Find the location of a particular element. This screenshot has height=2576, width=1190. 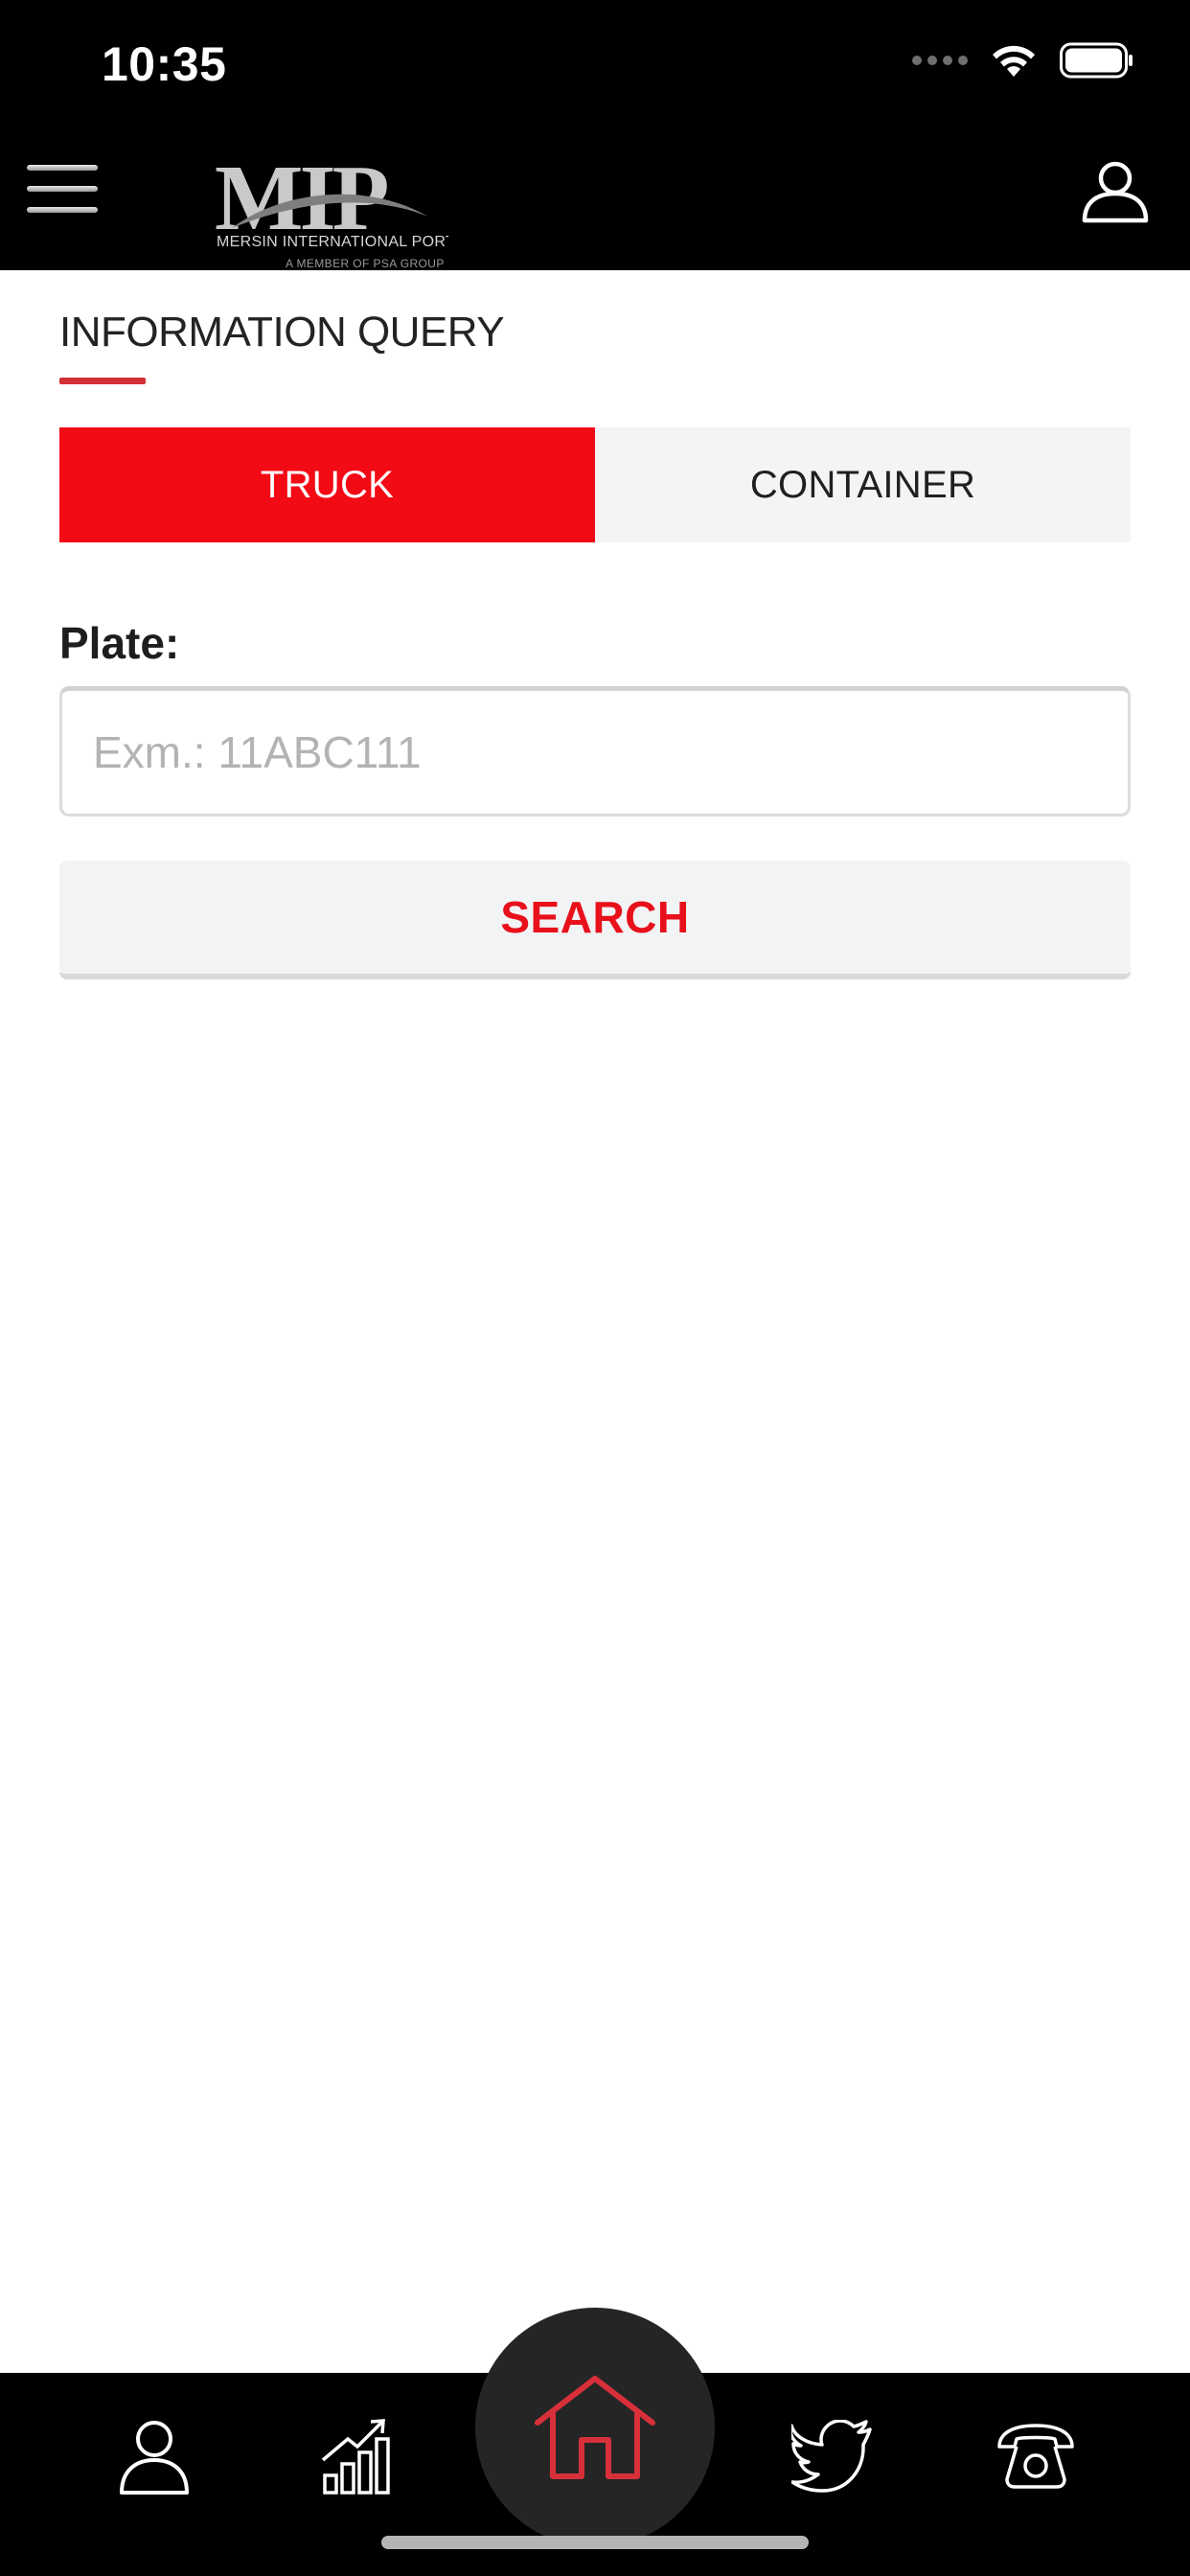

search-button: SEARCH is located at coordinates (595, 920).